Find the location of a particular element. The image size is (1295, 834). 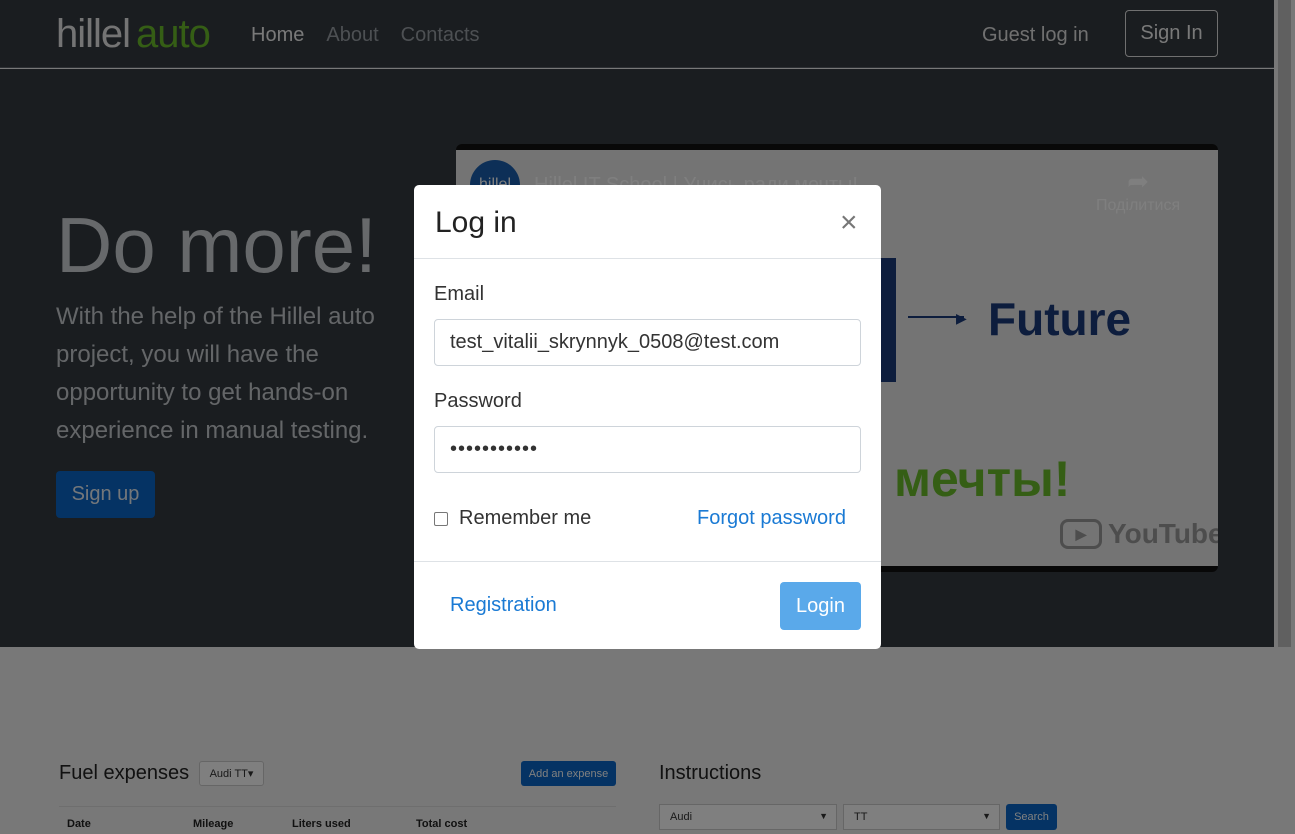

registration-link: Registration is located at coordinates (503, 605).